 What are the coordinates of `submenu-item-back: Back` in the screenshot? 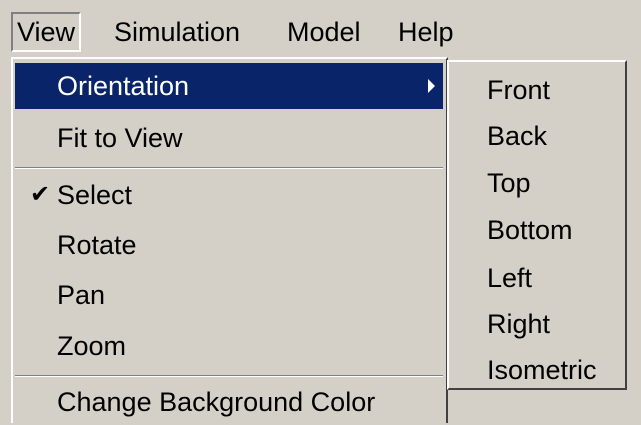 It's located at (537, 136).